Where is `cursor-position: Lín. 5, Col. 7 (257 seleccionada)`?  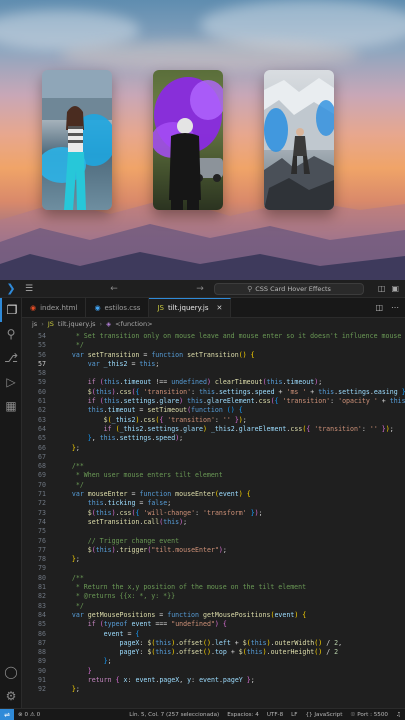
cursor-position: Lín. 5, Col. 7 (257 seleccionada) is located at coordinates (174, 715).